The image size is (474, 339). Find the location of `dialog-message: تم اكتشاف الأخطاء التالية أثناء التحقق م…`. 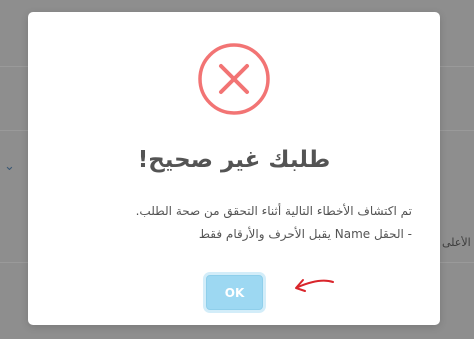

dialog-message: تم اكتشاف الأخطاء التالية أثناء التحقق م… is located at coordinates (235, 223).